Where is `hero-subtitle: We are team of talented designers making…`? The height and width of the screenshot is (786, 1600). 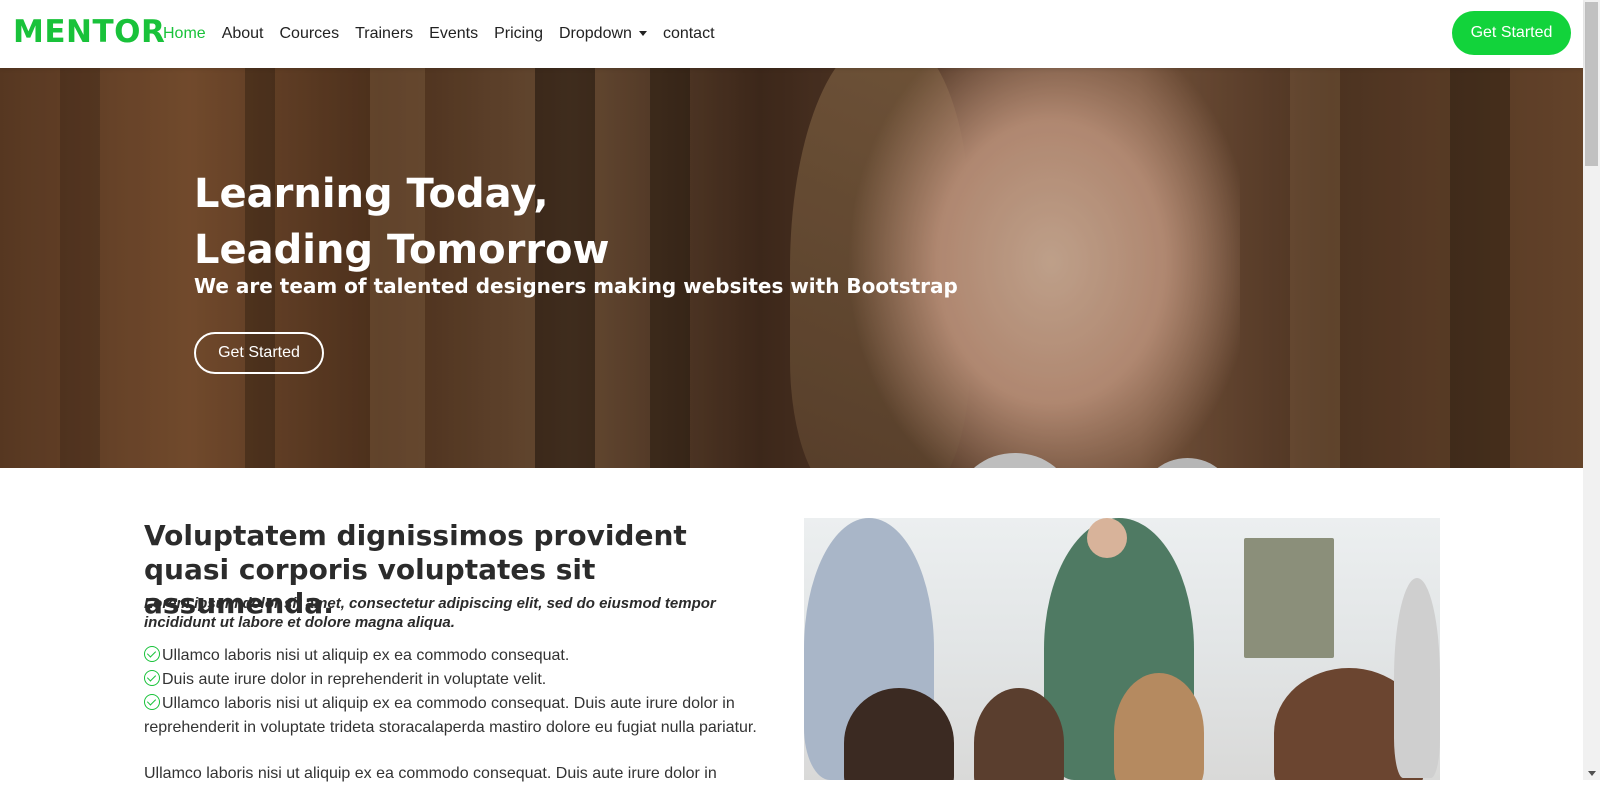 hero-subtitle: We are team of talented designers making… is located at coordinates (576, 286).